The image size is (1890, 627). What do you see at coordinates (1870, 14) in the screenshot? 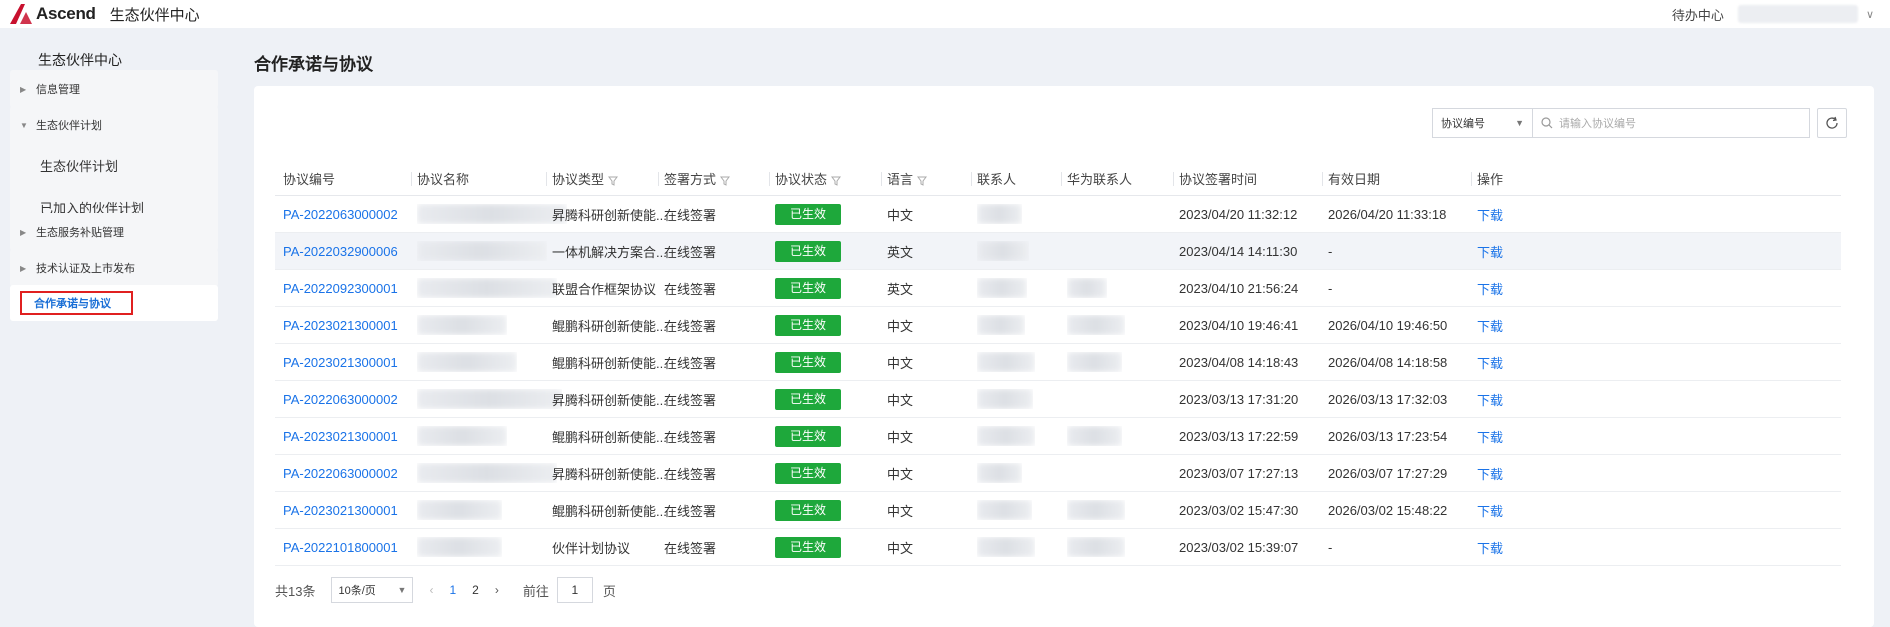
I see `chevron-down-icon: ∨` at bounding box center [1870, 14].